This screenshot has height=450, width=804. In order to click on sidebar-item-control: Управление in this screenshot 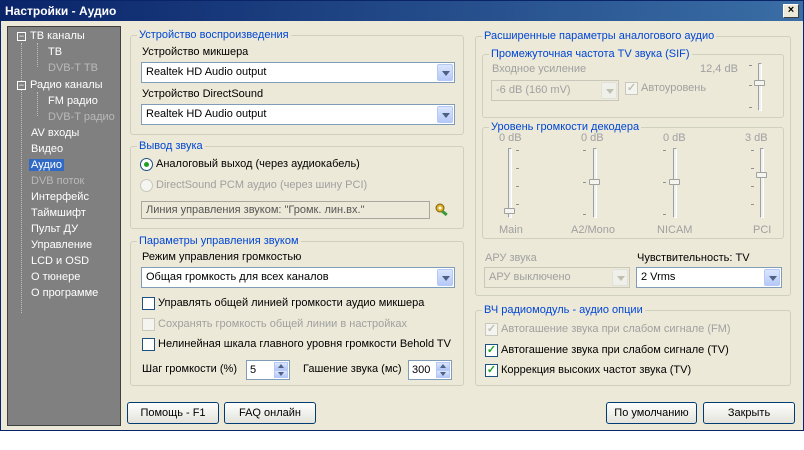, I will do `click(61, 245)`.